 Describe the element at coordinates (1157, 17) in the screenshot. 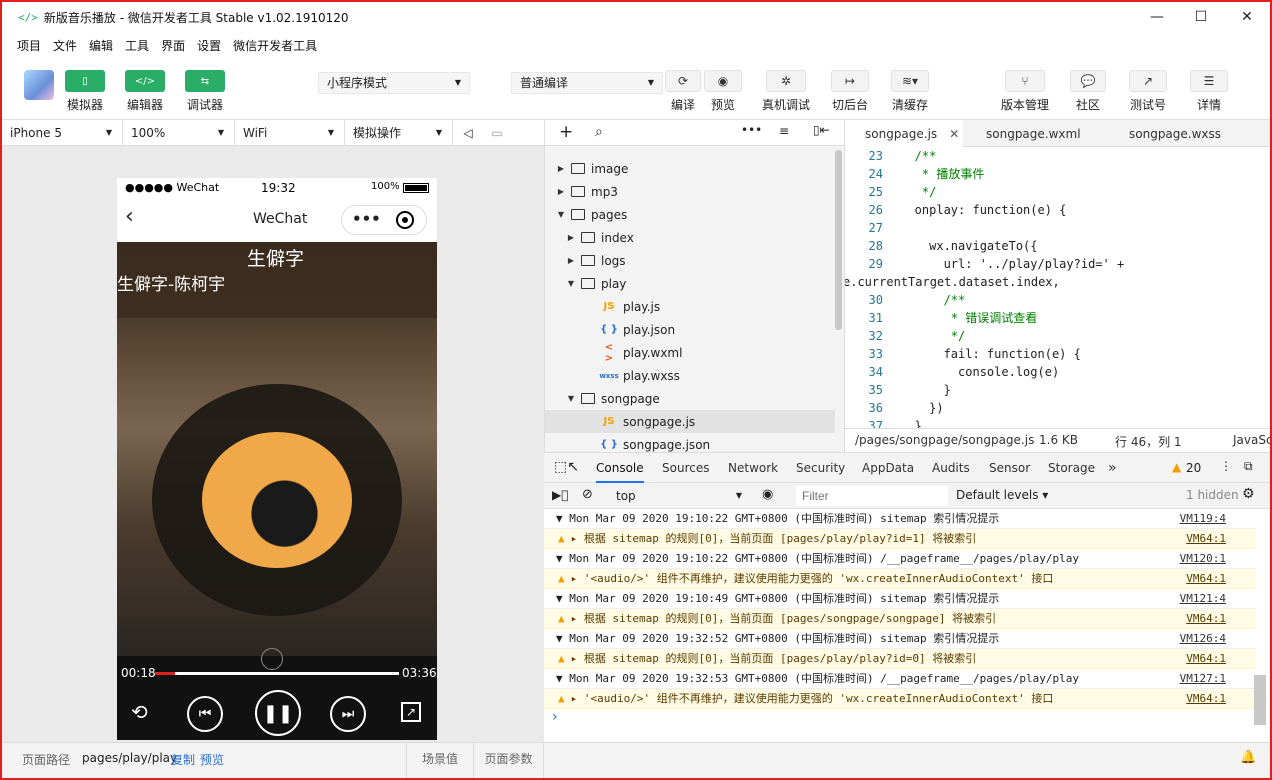

I see `minimize-button: —` at that location.